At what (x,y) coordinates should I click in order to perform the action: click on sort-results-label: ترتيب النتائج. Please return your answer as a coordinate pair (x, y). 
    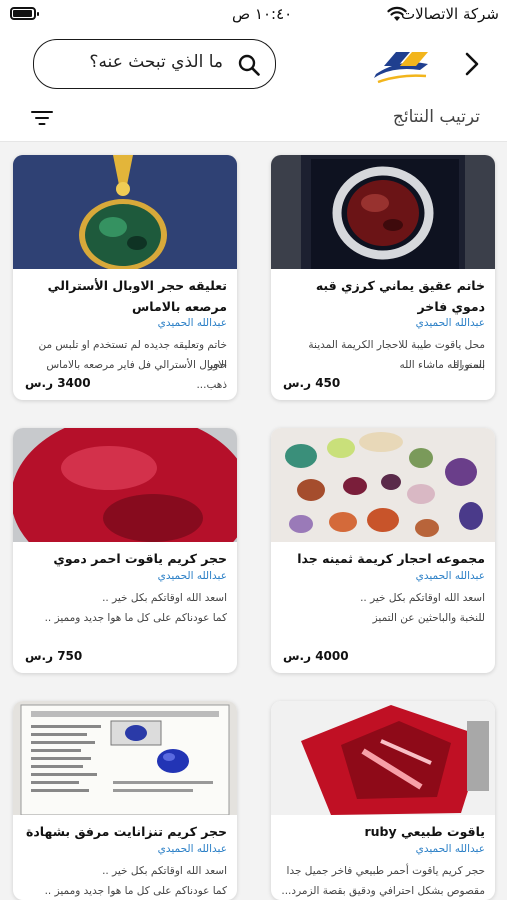
    Looking at the image, I should click on (436, 117).